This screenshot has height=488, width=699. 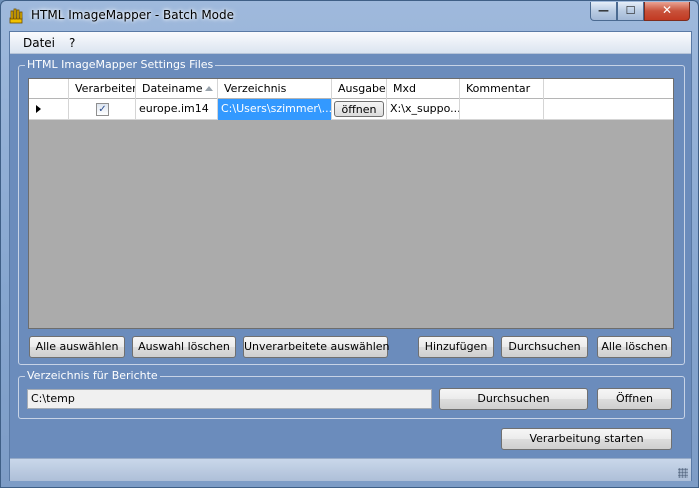 I want to click on close-icon: ✕, so click(x=667, y=10).